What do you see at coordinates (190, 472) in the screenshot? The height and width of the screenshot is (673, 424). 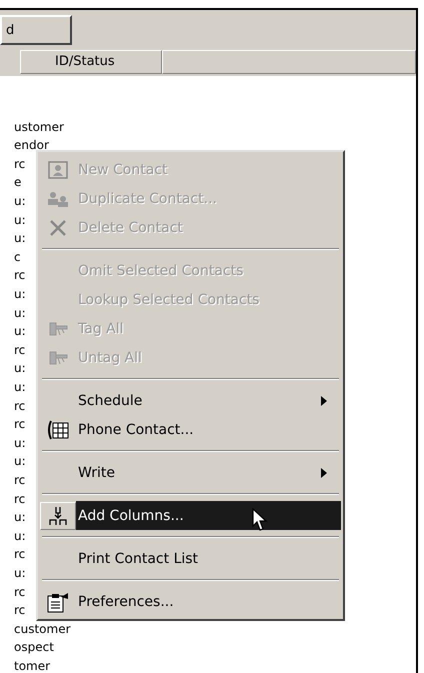 I see `menu-item: Write` at bounding box center [190, 472].